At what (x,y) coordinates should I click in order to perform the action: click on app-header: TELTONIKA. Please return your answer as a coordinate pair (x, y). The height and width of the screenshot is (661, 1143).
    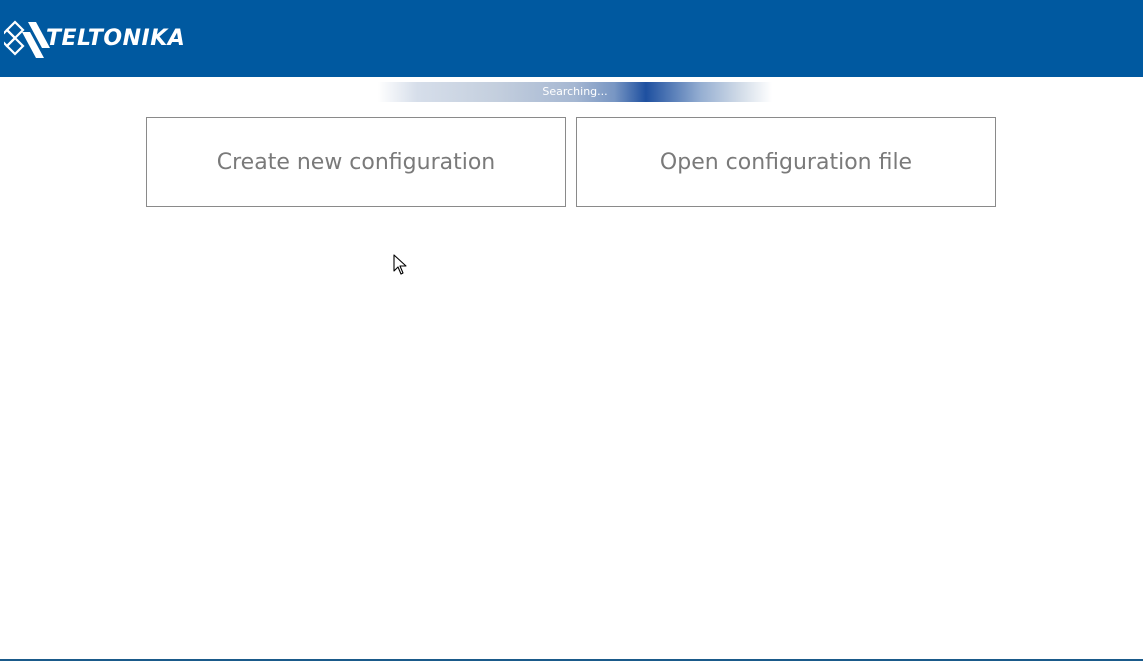
    Looking at the image, I should click on (571, 38).